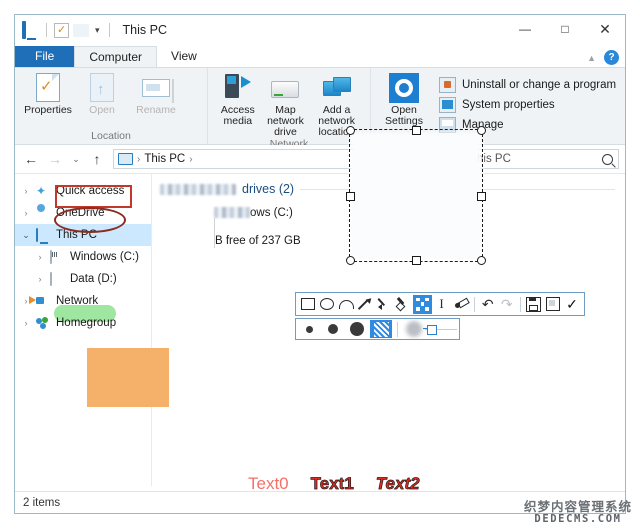 The image size is (640, 529). What do you see at coordinates (83, 279) in the screenshot?
I see `sidebar-item-data-d: › Data (D:)` at bounding box center [83, 279].